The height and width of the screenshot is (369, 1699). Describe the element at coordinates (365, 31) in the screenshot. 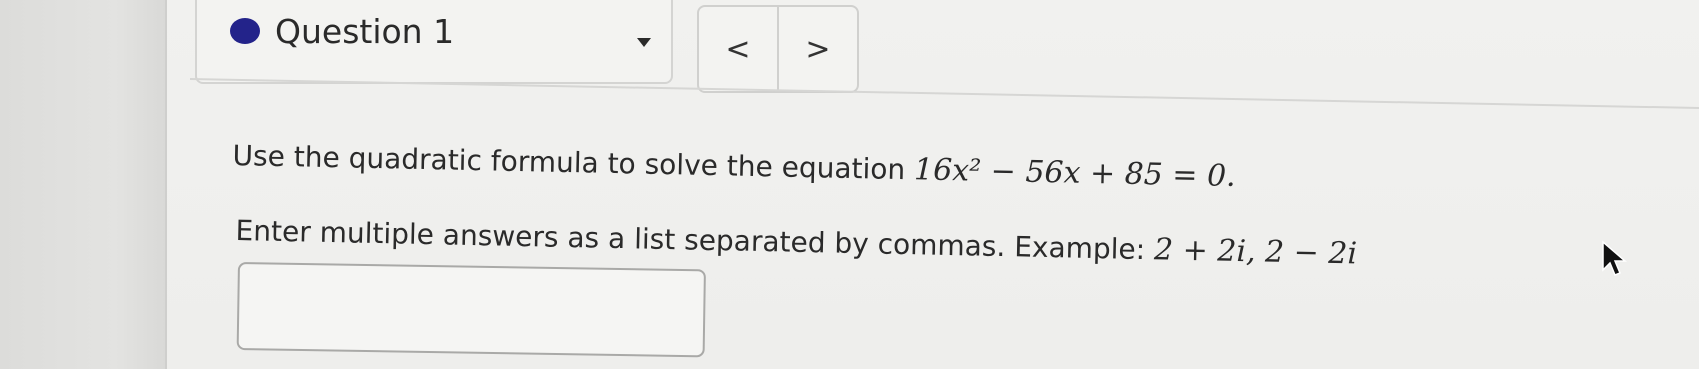

I see `question-label: Question 1` at that location.